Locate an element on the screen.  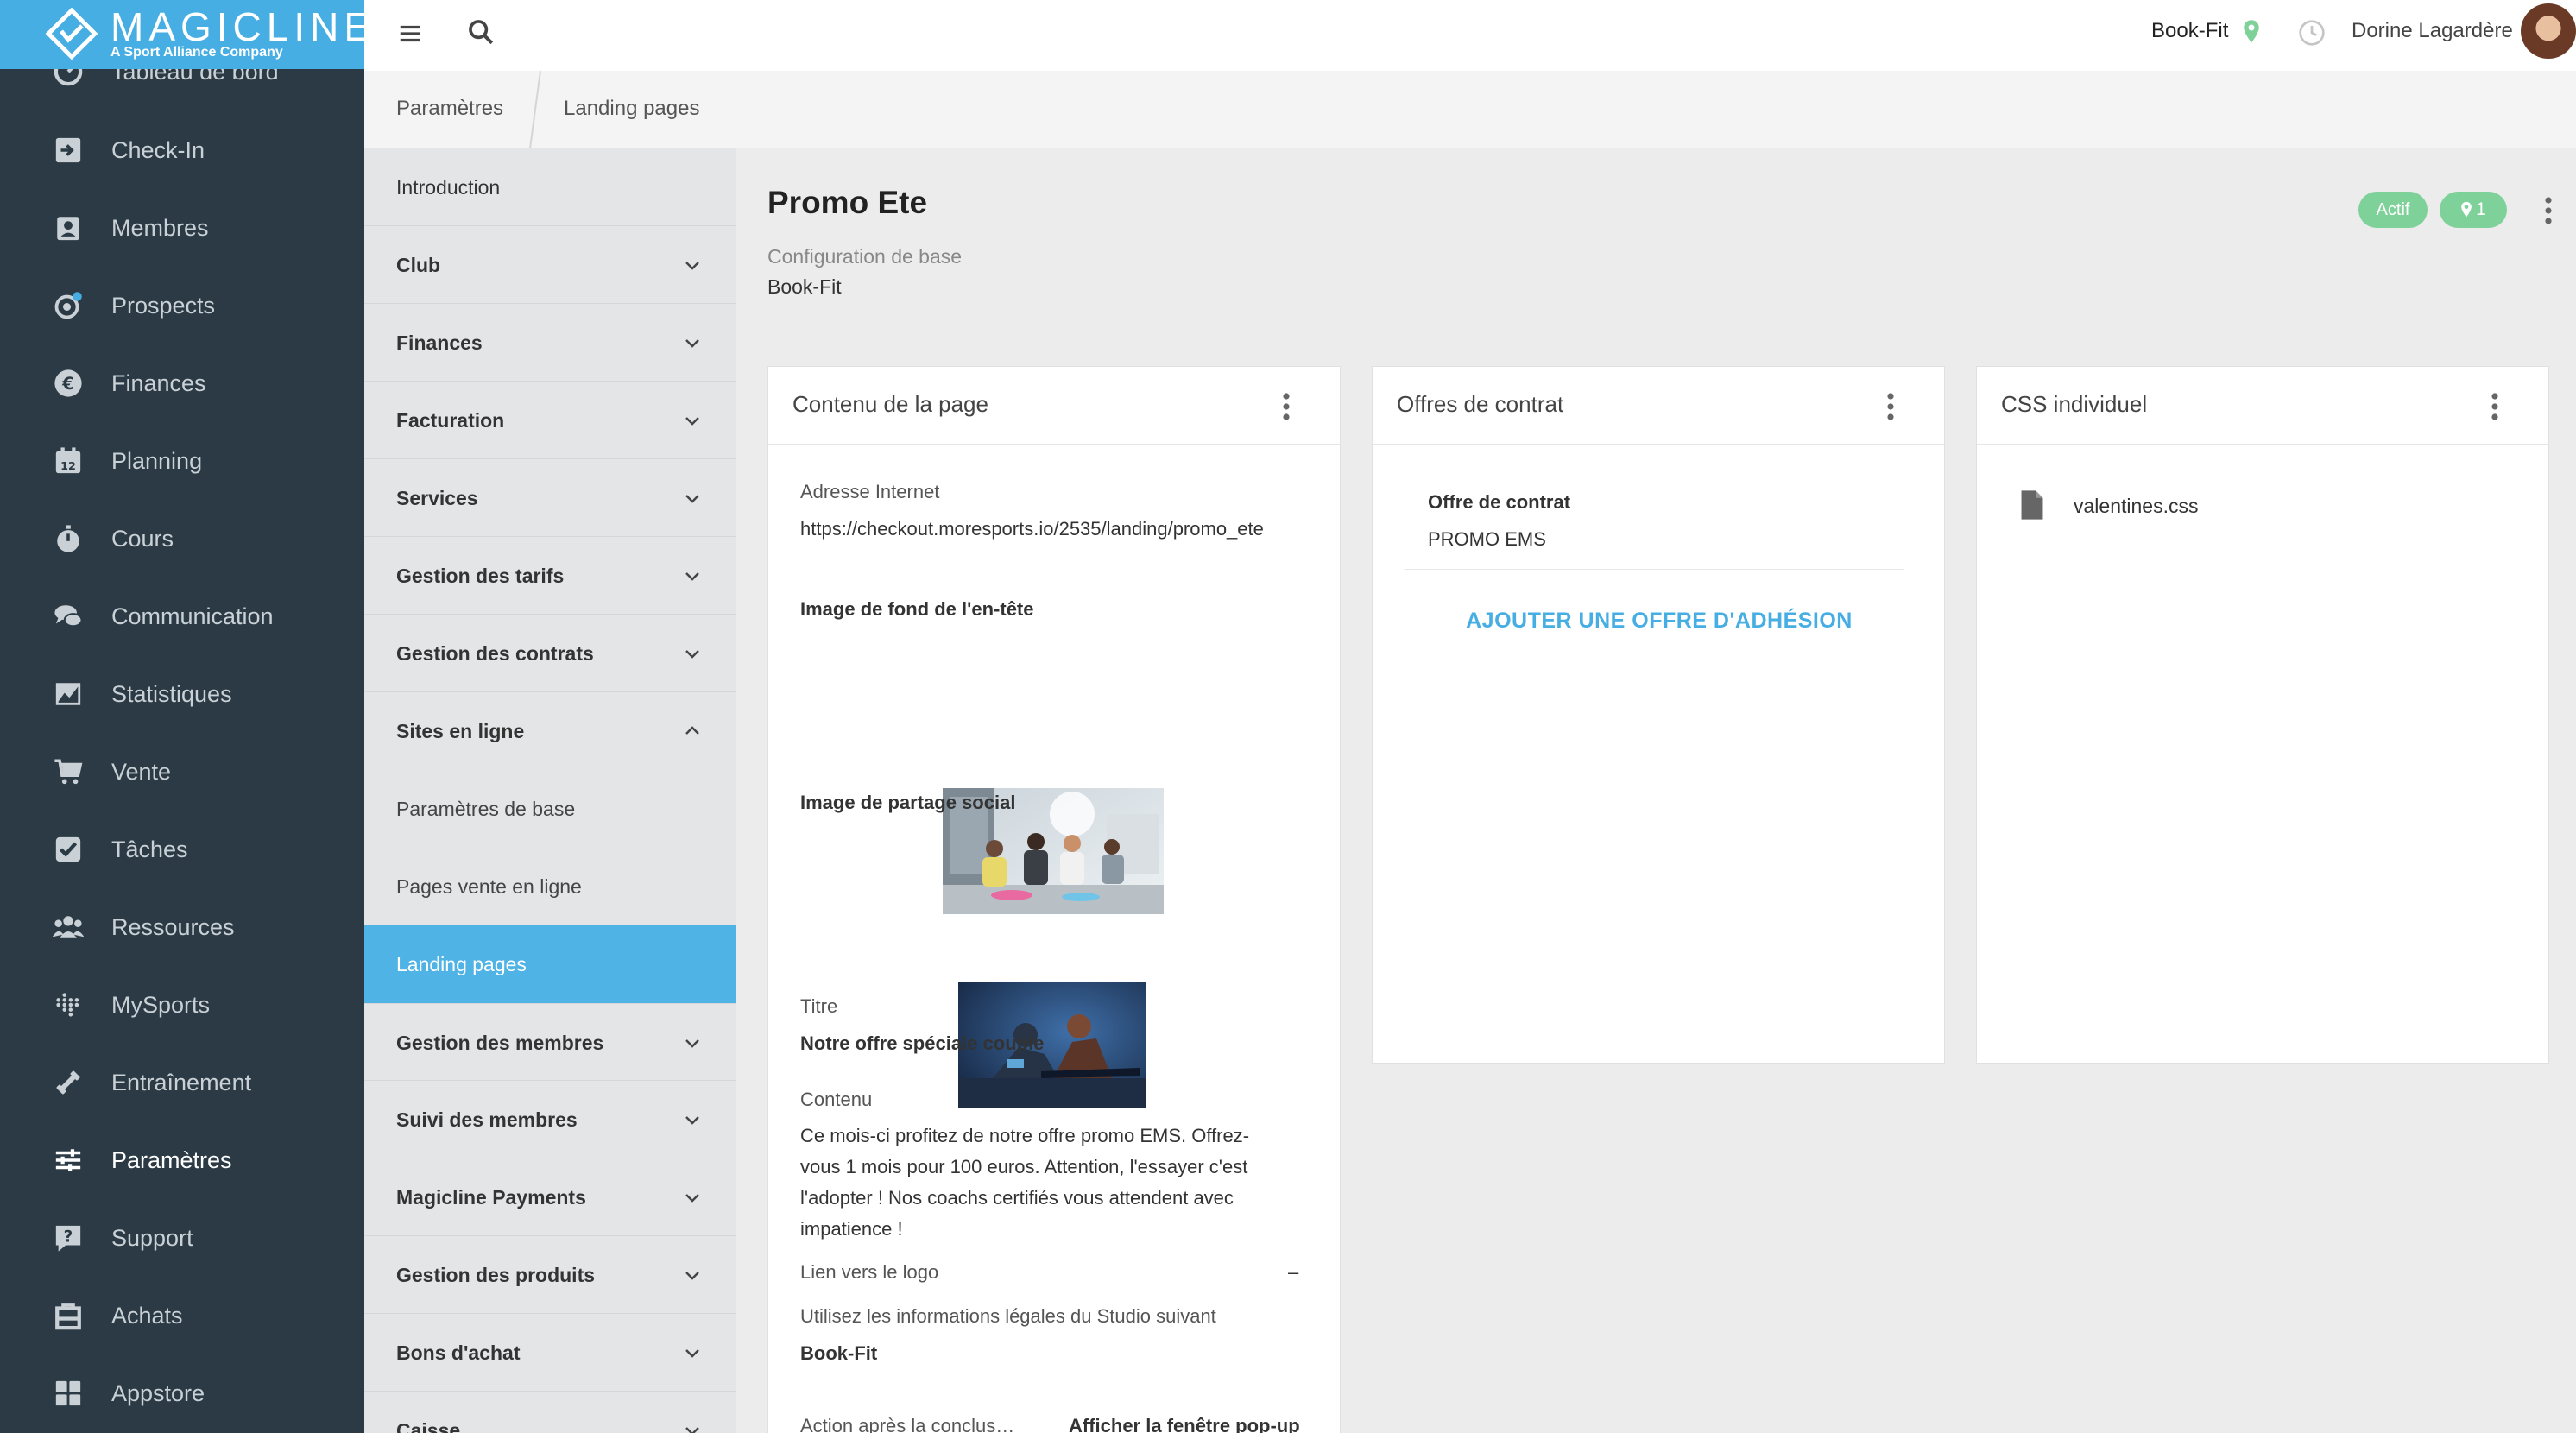
subnav-item-finances: Finances is located at coordinates (550, 343).